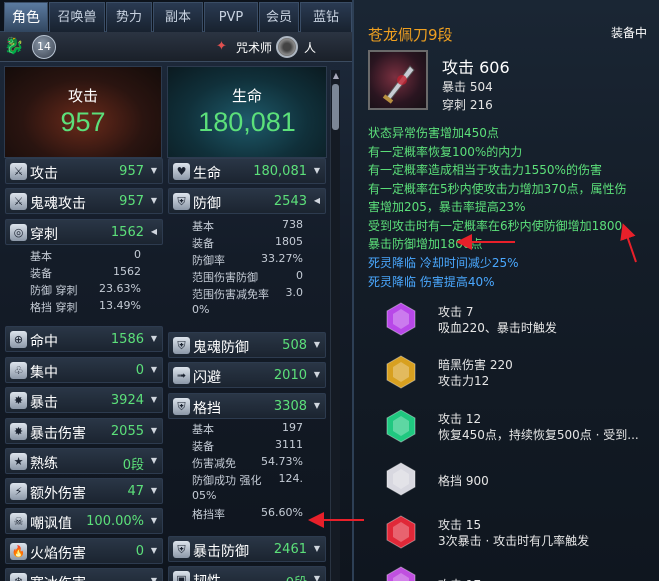  Describe the element at coordinates (247, 375) in the screenshot. I see `stat-row: ➟ 闪避 2010 ▼` at that location.